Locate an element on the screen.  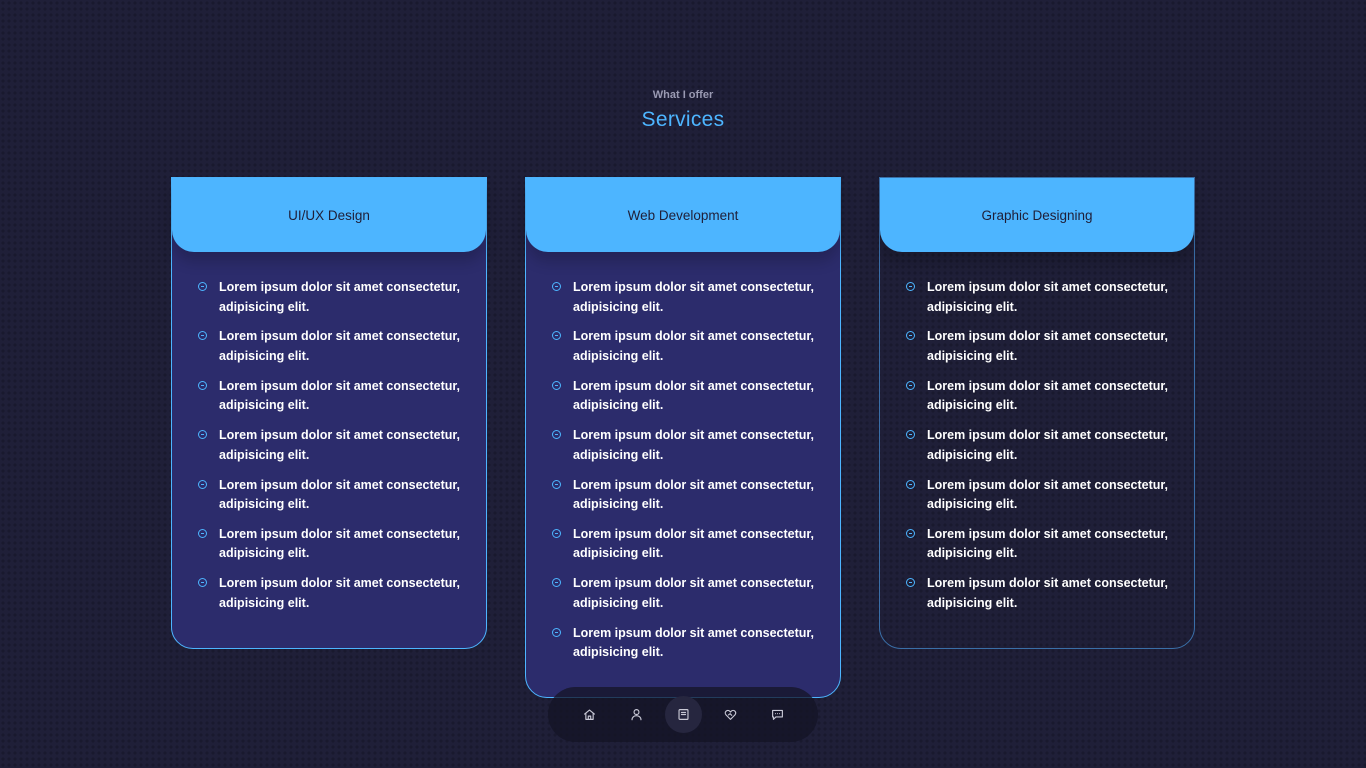
card-title: UI/UX Design is located at coordinates (329, 215).